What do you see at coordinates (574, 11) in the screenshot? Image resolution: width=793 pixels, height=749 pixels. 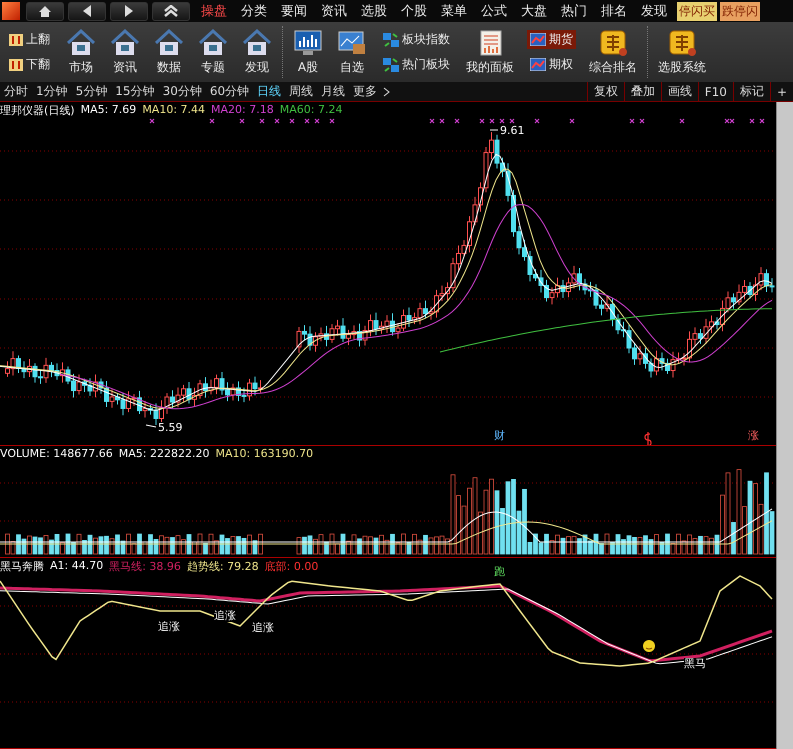 I see `menu-item: 热门` at bounding box center [574, 11].